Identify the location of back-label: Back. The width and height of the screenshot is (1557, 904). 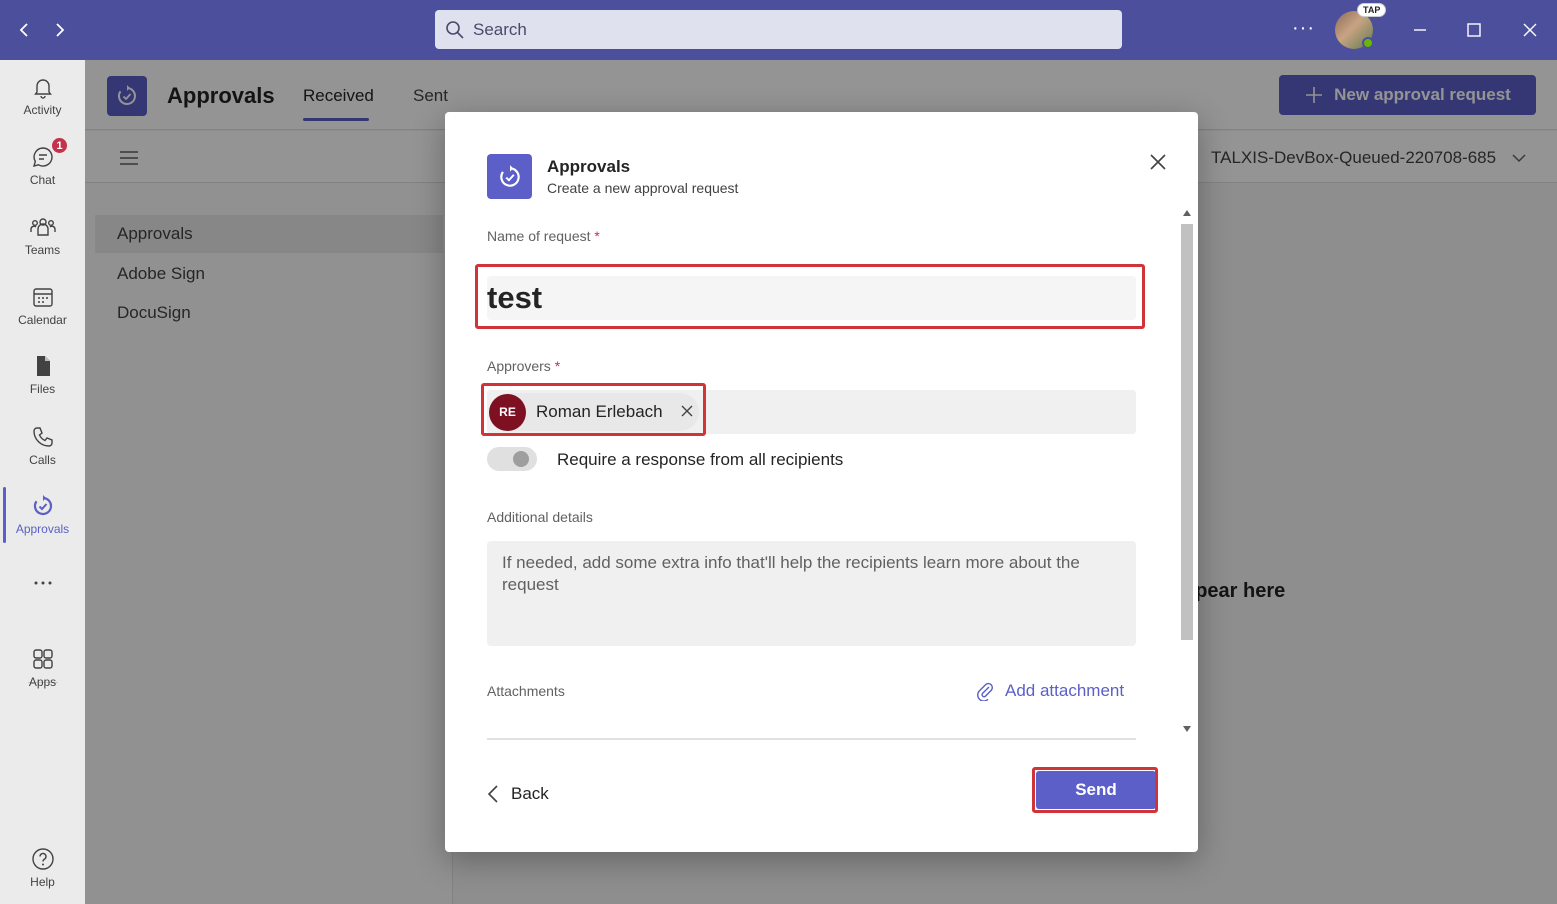
(530, 793).